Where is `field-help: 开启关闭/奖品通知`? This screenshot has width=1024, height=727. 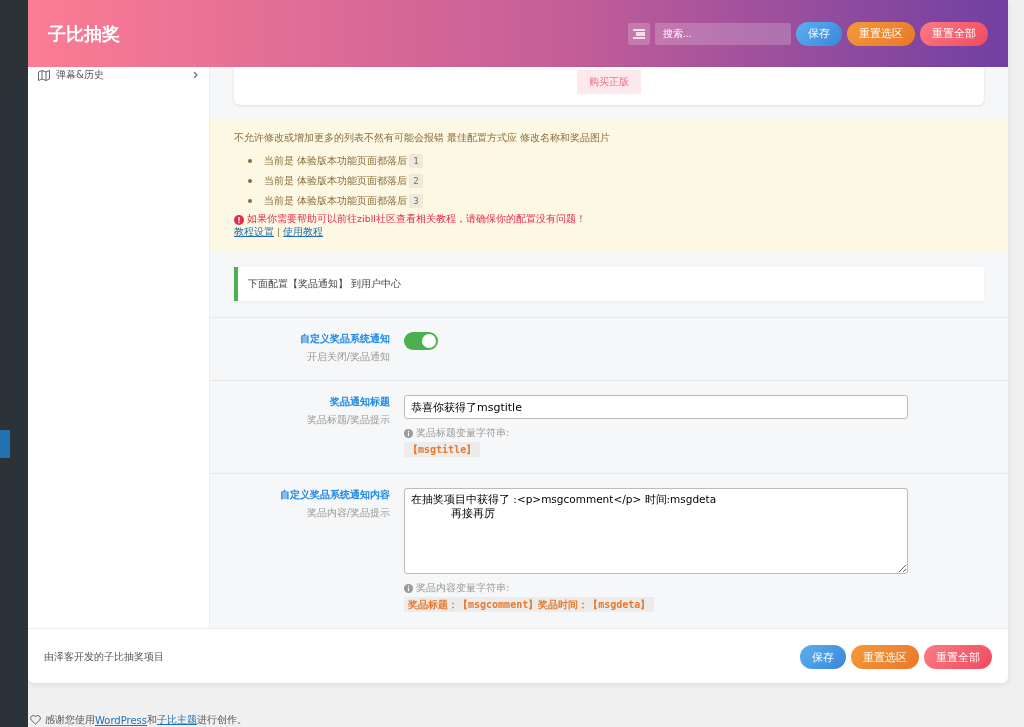 field-help: 开启关闭/奖品通知 is located at coordinates (348, 357).